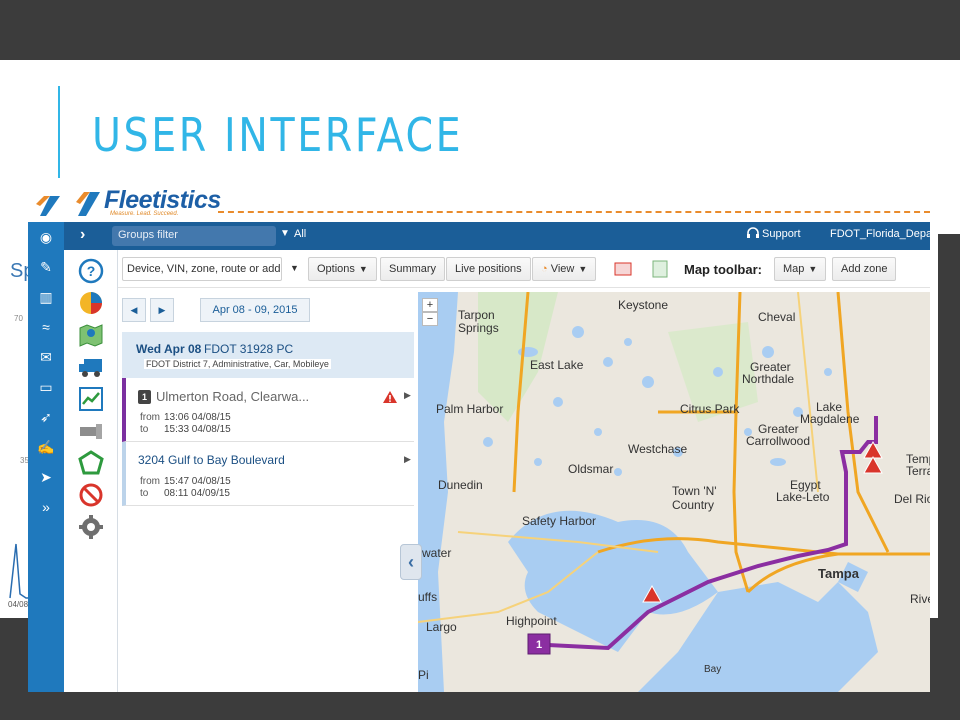 The width and height of the screenshot is (960, 720). Describe the element at coordinates (144, 397) in the screenshot. I see `trip-number-badge: 1` at that location.